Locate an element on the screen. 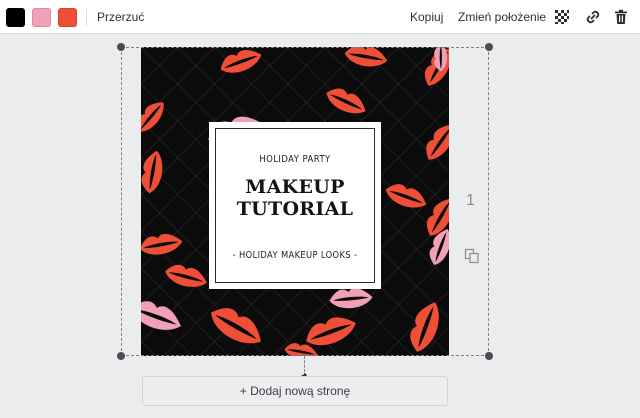 This screenshot has width=640, height=418. card-title-line1: MAKEUP is located at coordinates (295, 187).